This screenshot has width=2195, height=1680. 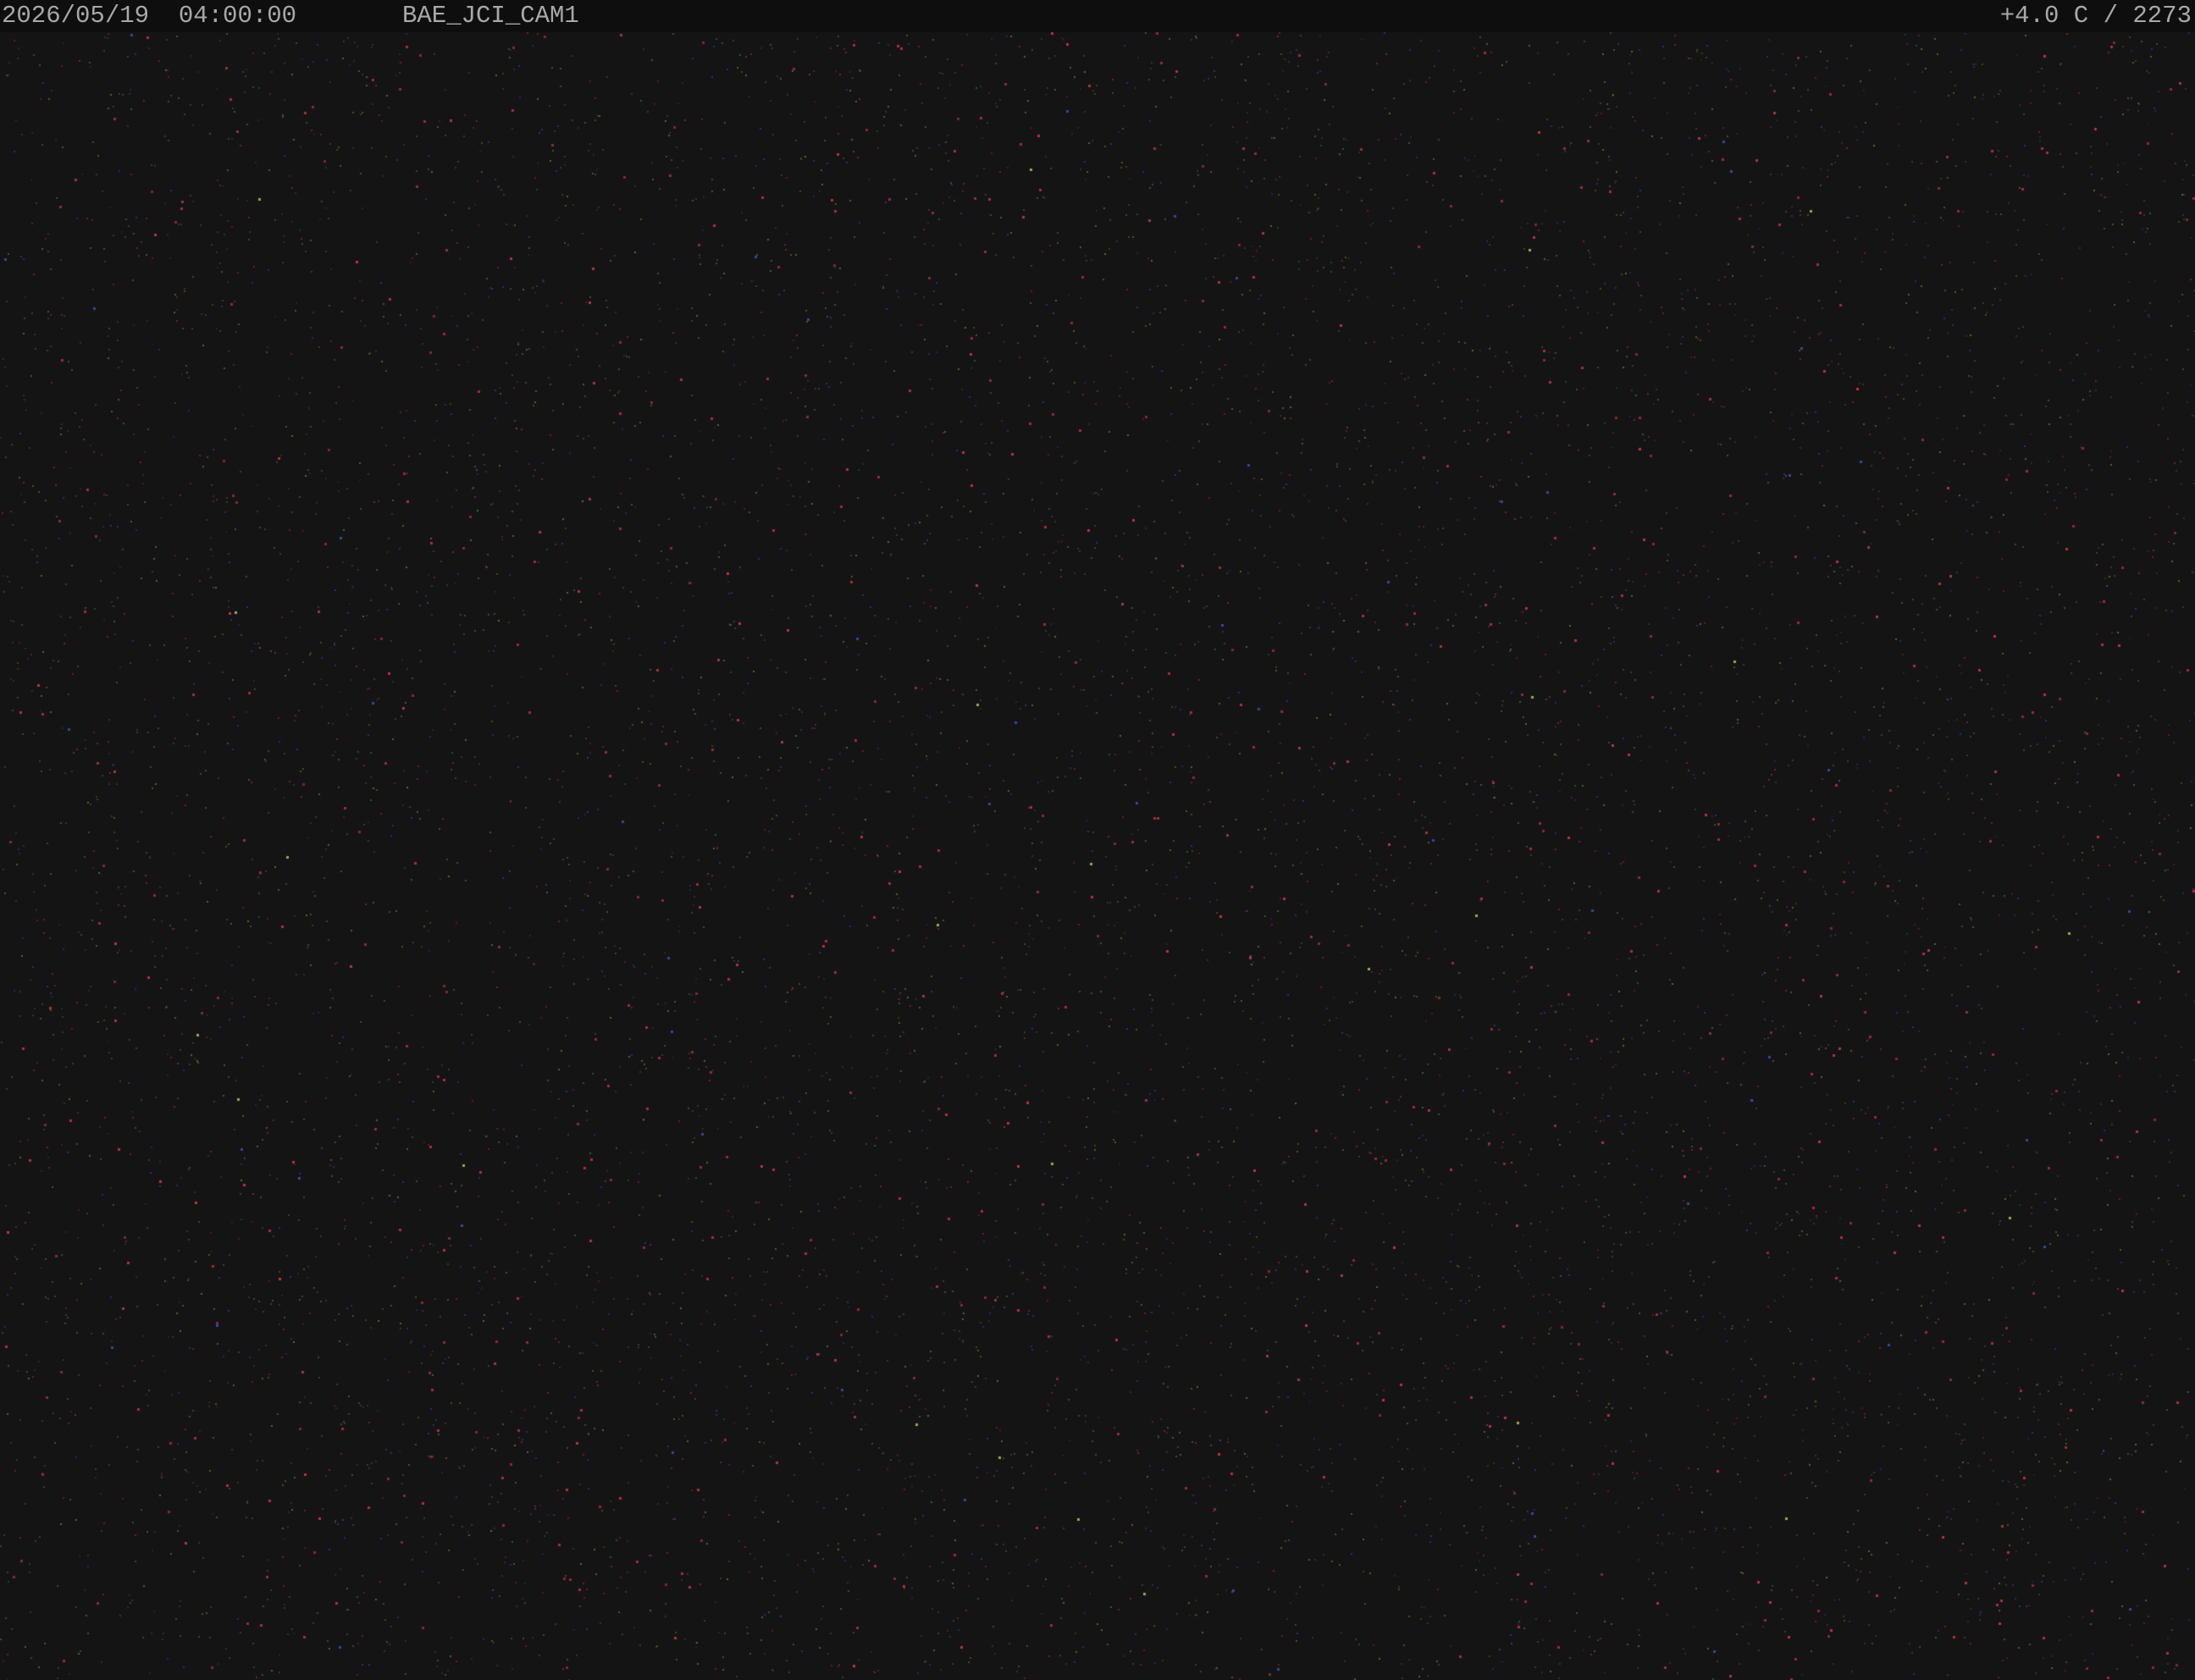 I want to click on overlay-time: 04:00:00, so click(x=238, y=16).